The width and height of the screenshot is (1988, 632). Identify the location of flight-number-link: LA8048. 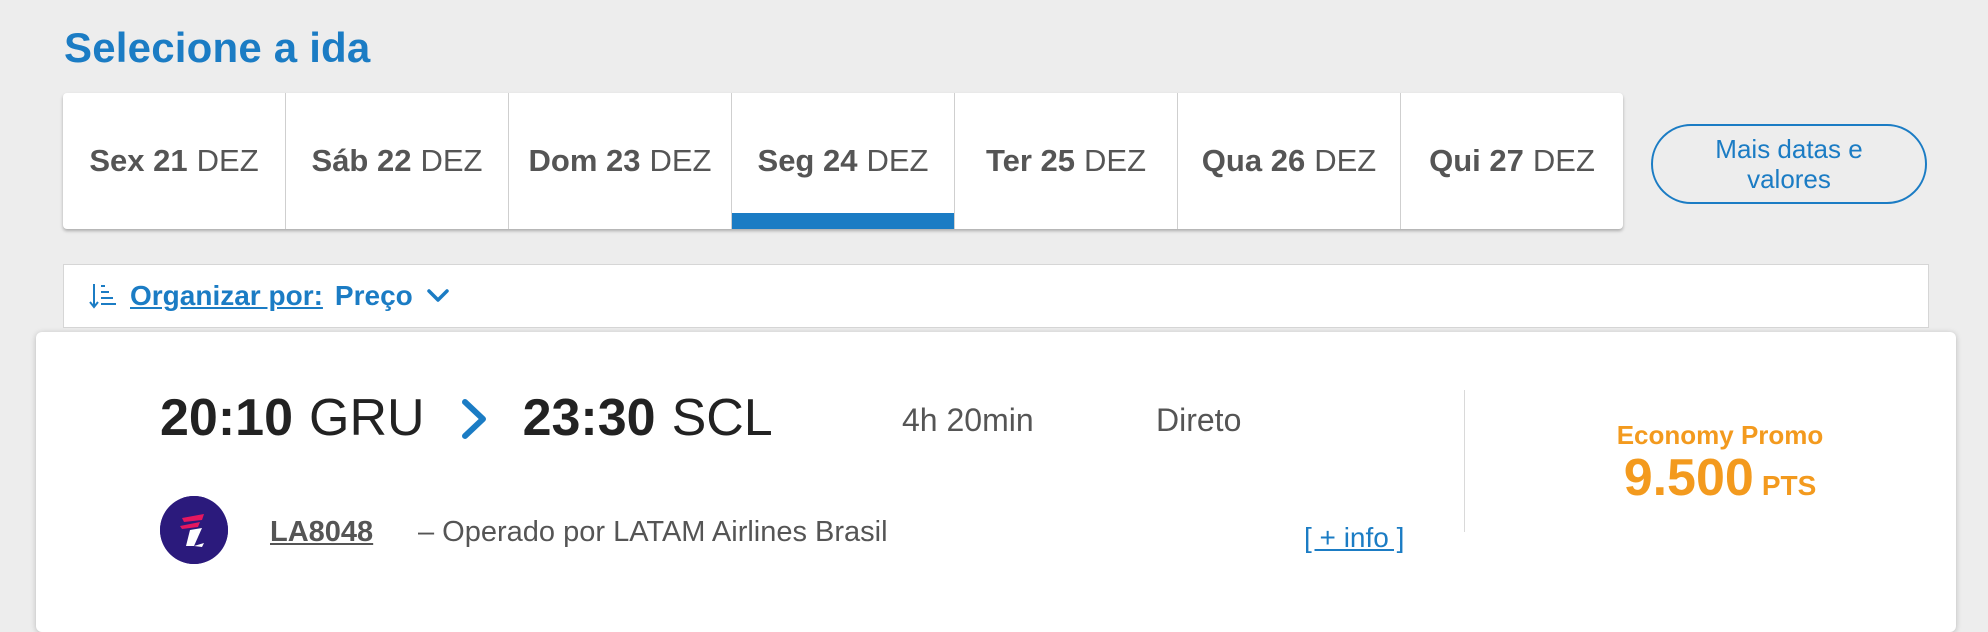
(321, 532).